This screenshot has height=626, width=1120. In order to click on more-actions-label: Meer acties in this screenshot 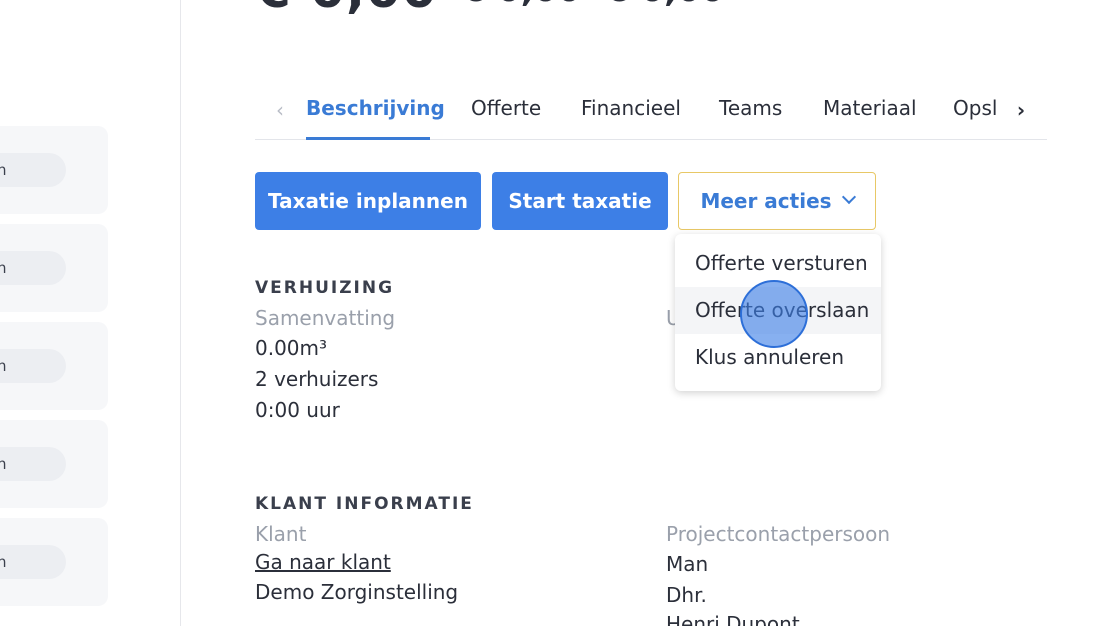, I will do `click(766, 201)`.